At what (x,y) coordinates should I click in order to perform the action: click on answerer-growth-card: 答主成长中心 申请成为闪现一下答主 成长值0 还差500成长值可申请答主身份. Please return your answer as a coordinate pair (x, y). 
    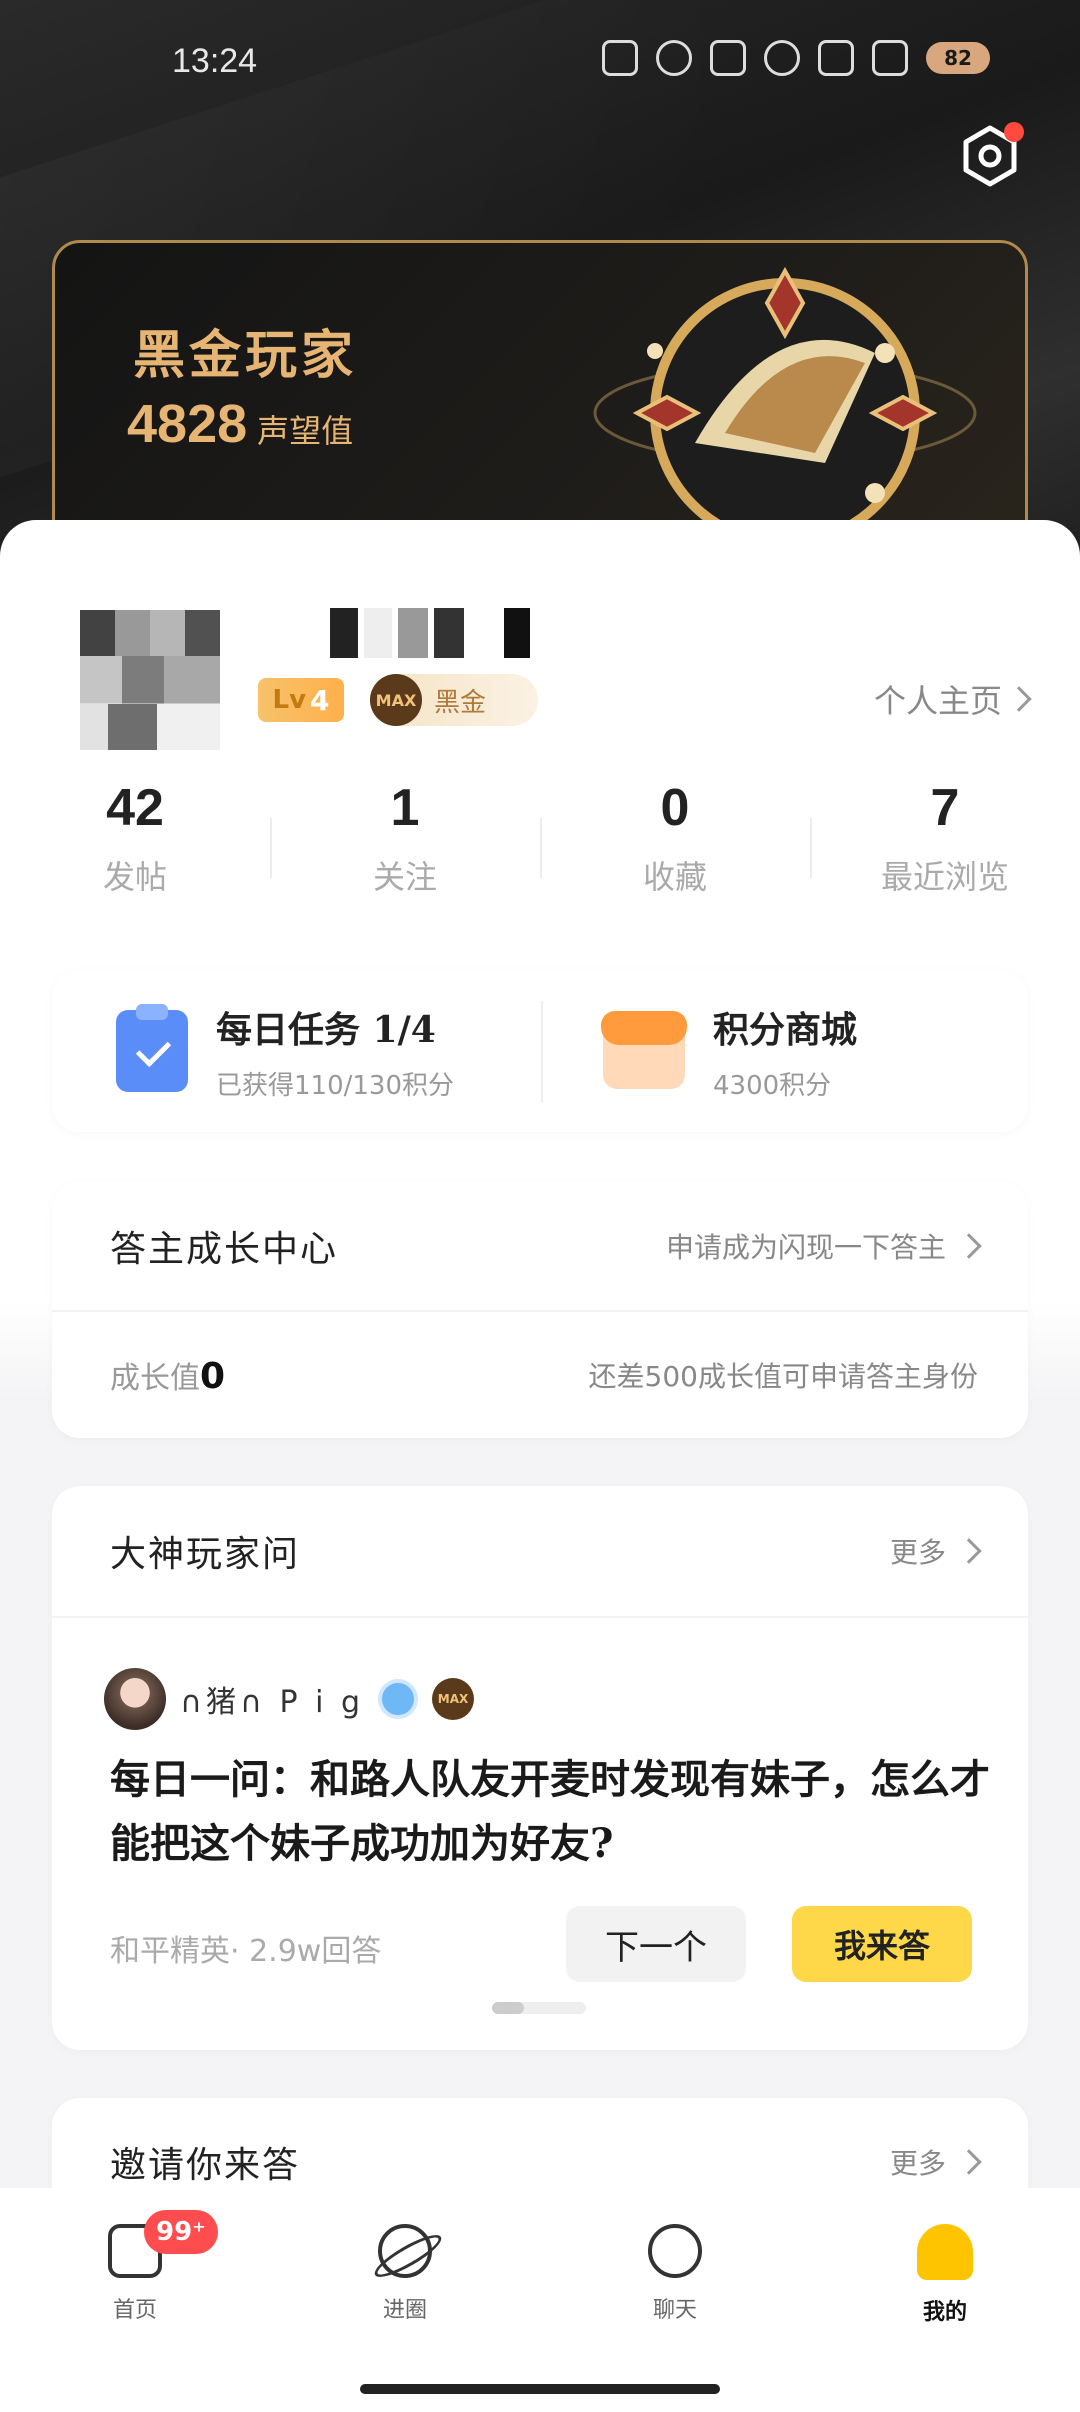
    Looking at the image, I should click on (540, 1310).